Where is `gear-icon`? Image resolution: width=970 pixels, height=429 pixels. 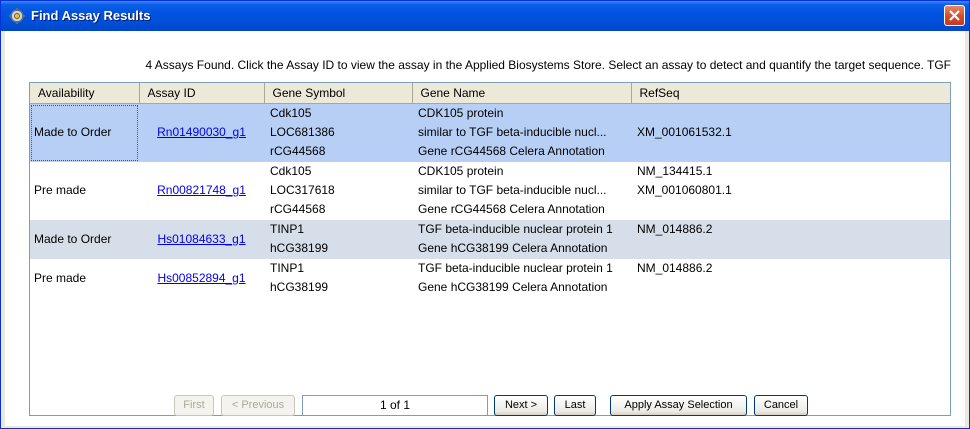 gear-icon is located at coordinates (17, 16).